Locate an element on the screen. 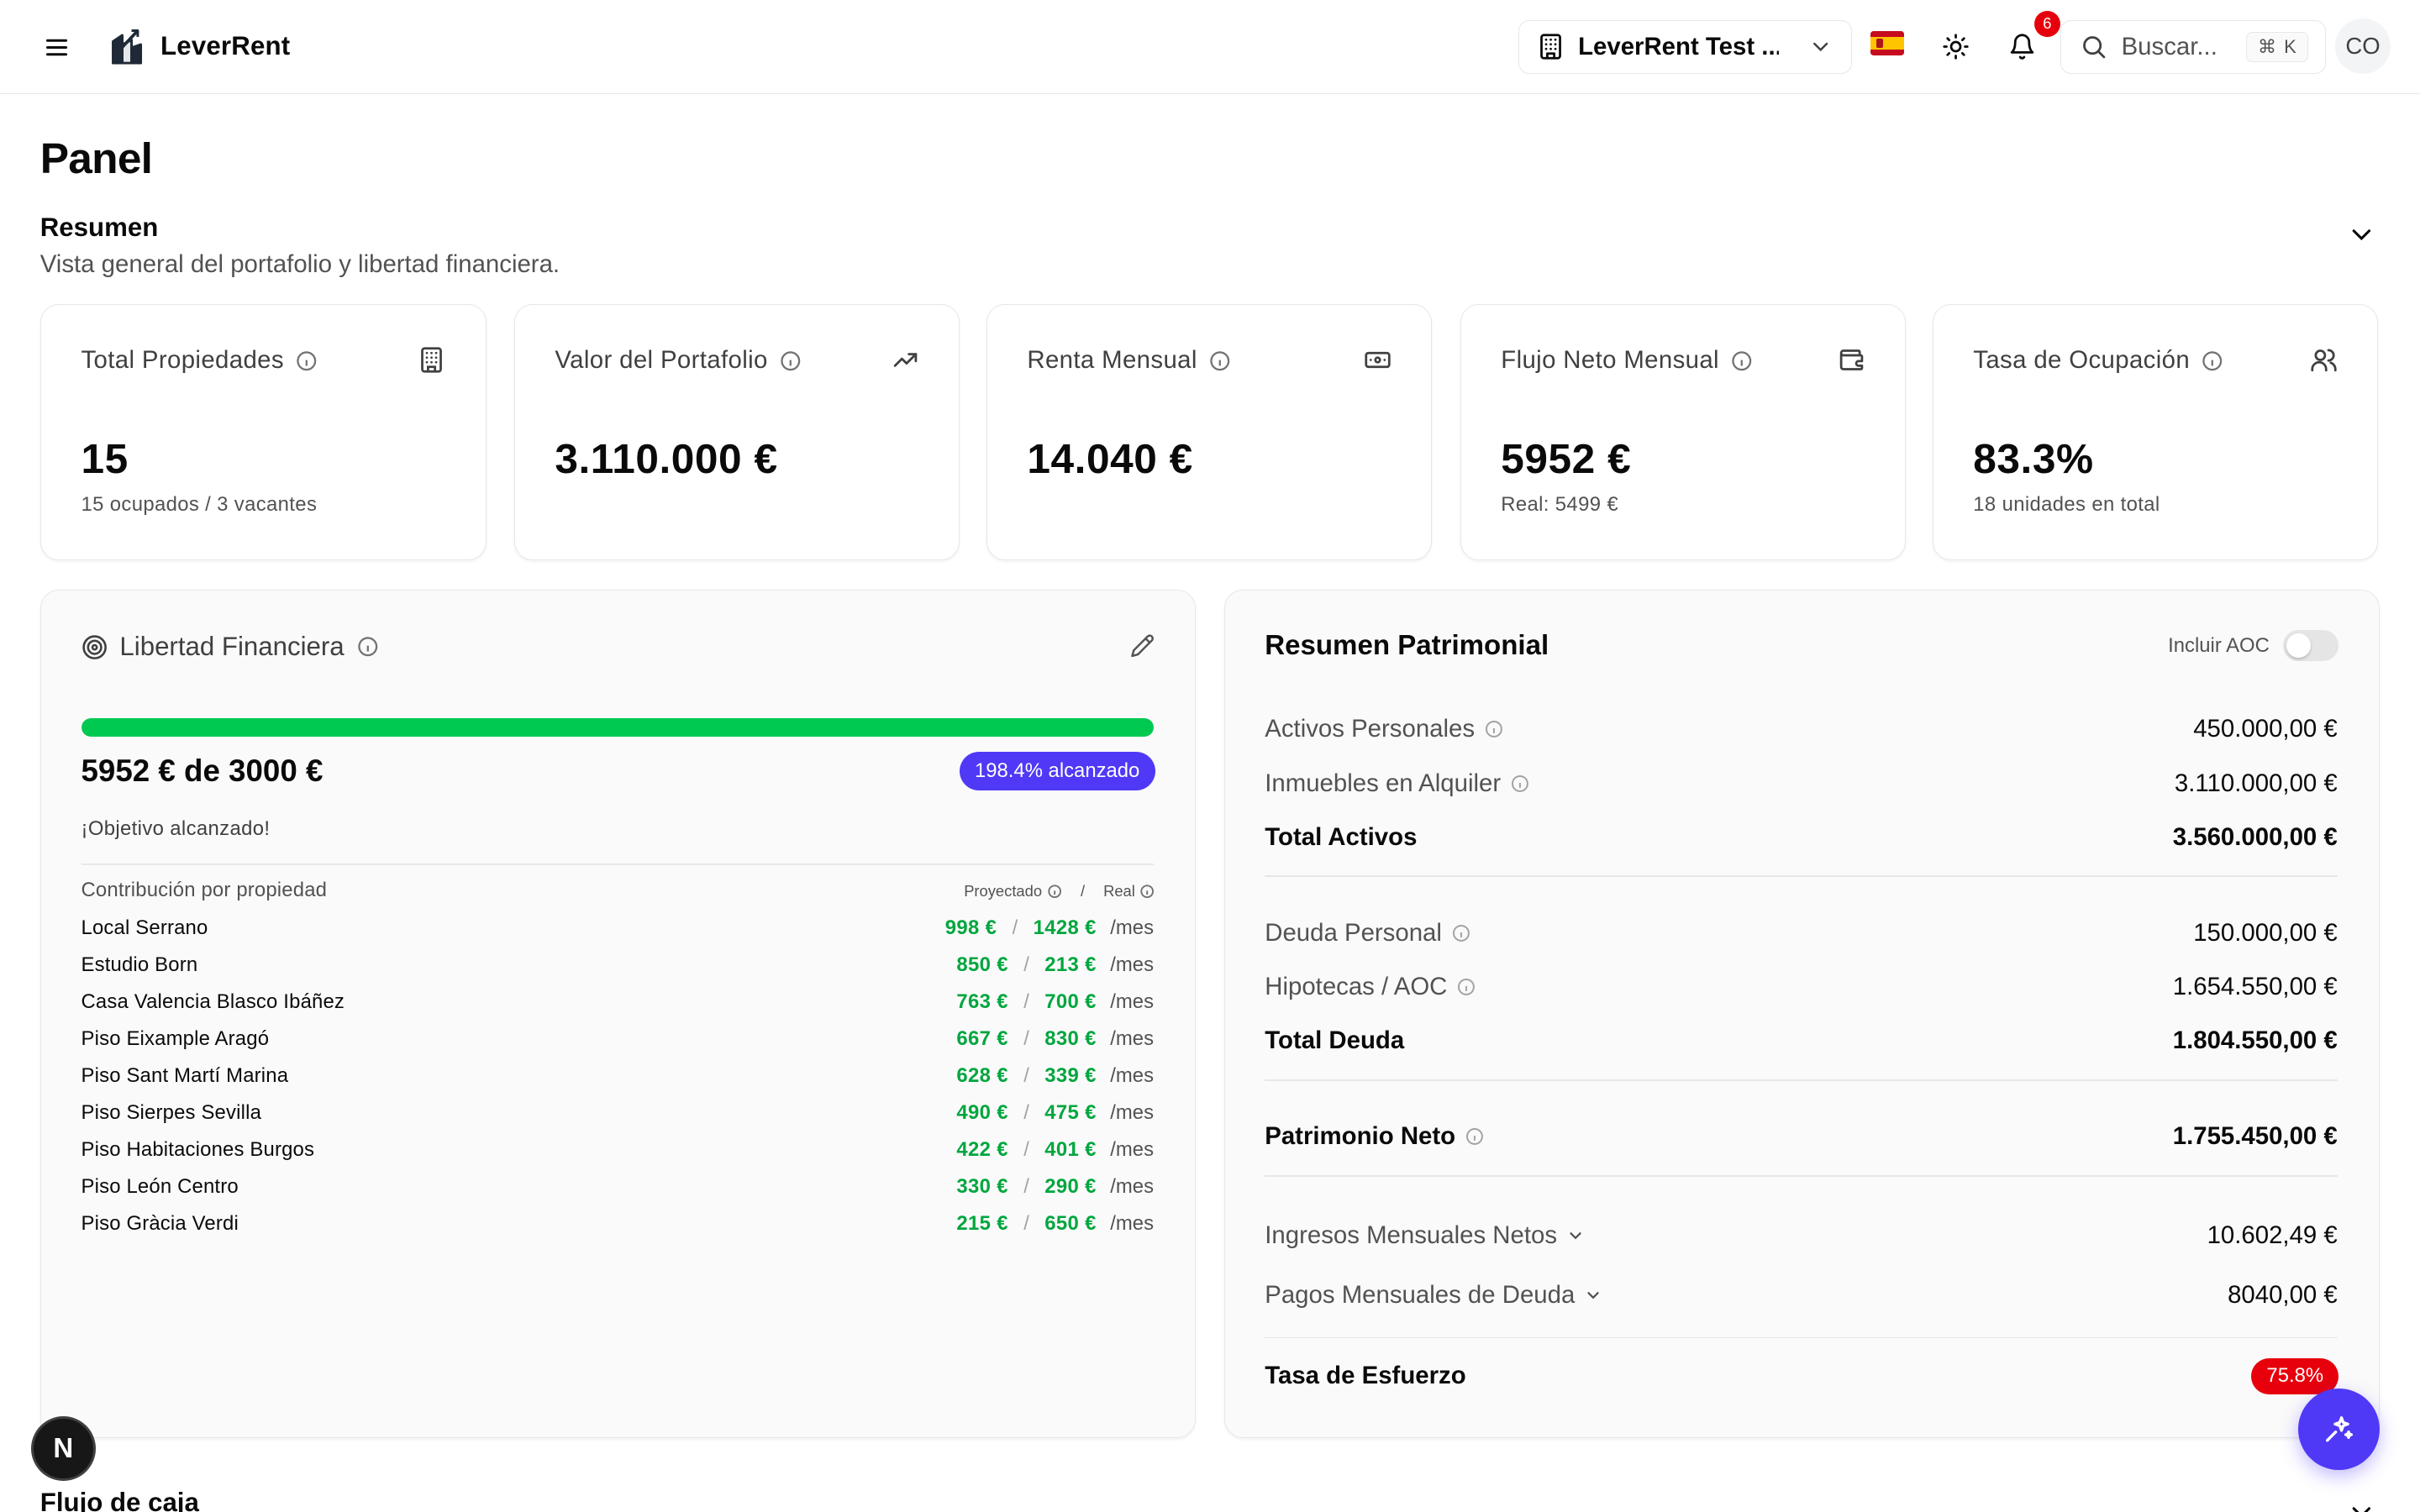  card-value: 83.3% is located at coordinates (2034, 459).